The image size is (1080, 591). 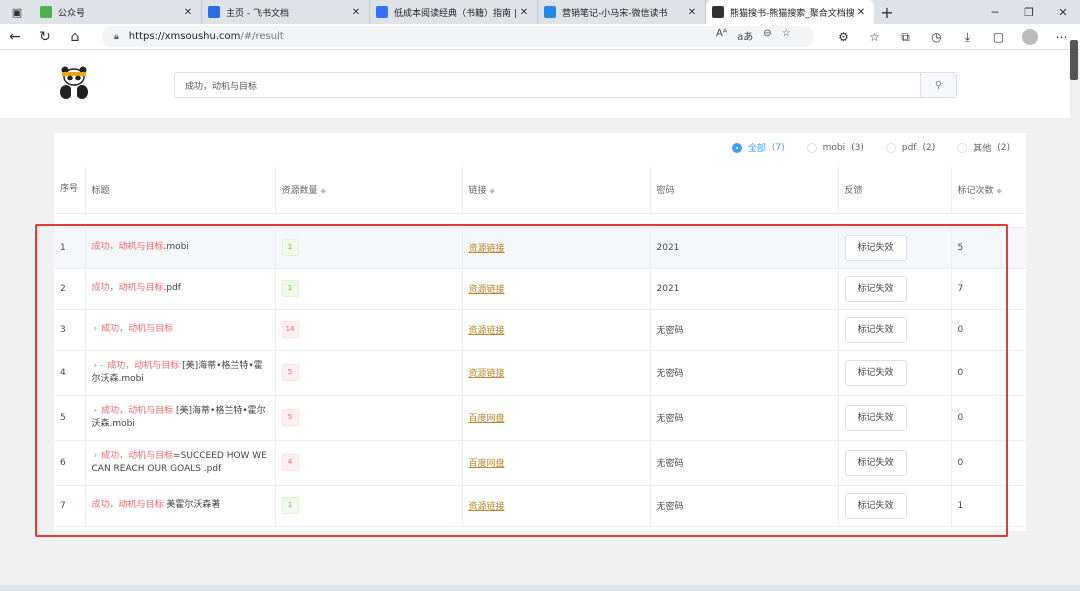 I want to click on table-header-row: 序号 标题 资源数量 ◆ 链接 ◆ 密码 反馈 标记次数 ◆, so click(x=540, y=190).